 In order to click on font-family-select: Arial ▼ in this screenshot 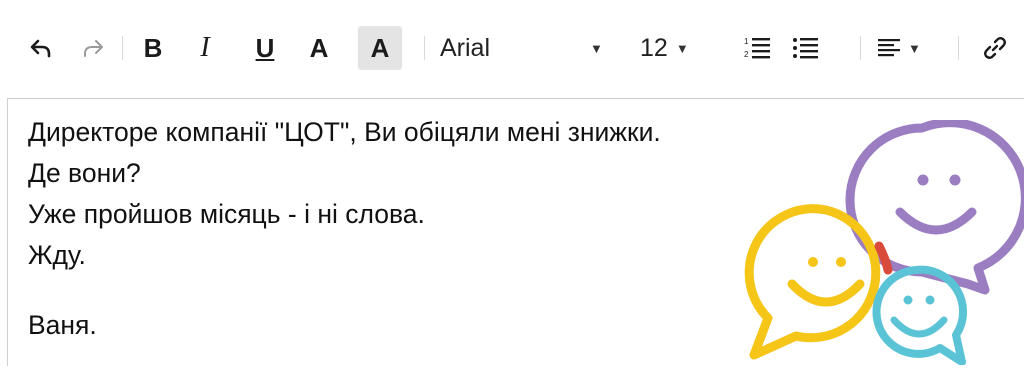, I will do `click(525, 48)`.